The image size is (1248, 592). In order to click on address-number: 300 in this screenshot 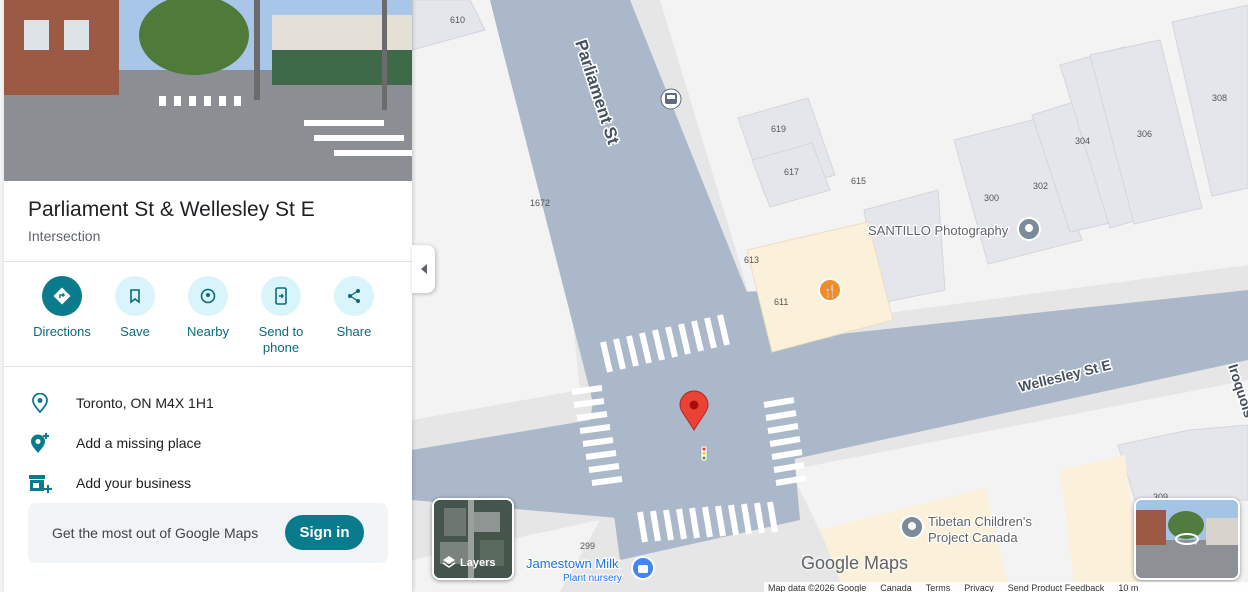, I will do `click(991, 198)`.